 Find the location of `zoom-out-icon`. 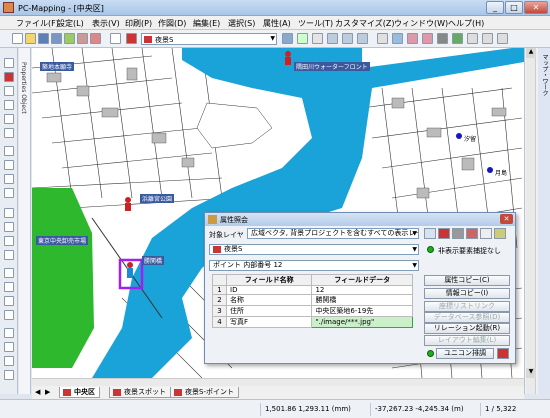

zoom-out-icon is located at coordinates (9, 241).